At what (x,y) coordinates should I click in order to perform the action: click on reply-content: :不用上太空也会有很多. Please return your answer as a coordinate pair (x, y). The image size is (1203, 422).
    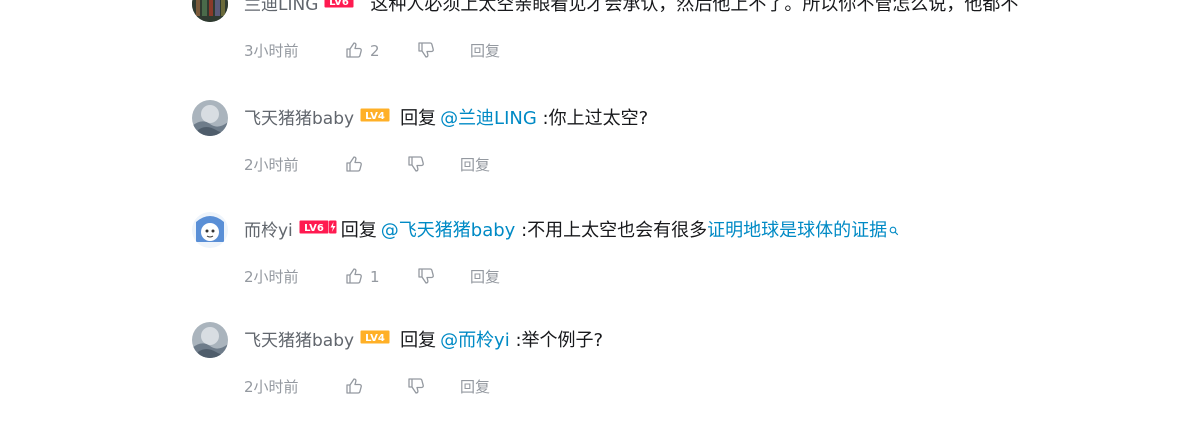
    Looking at the image, I should click on (614, 230).